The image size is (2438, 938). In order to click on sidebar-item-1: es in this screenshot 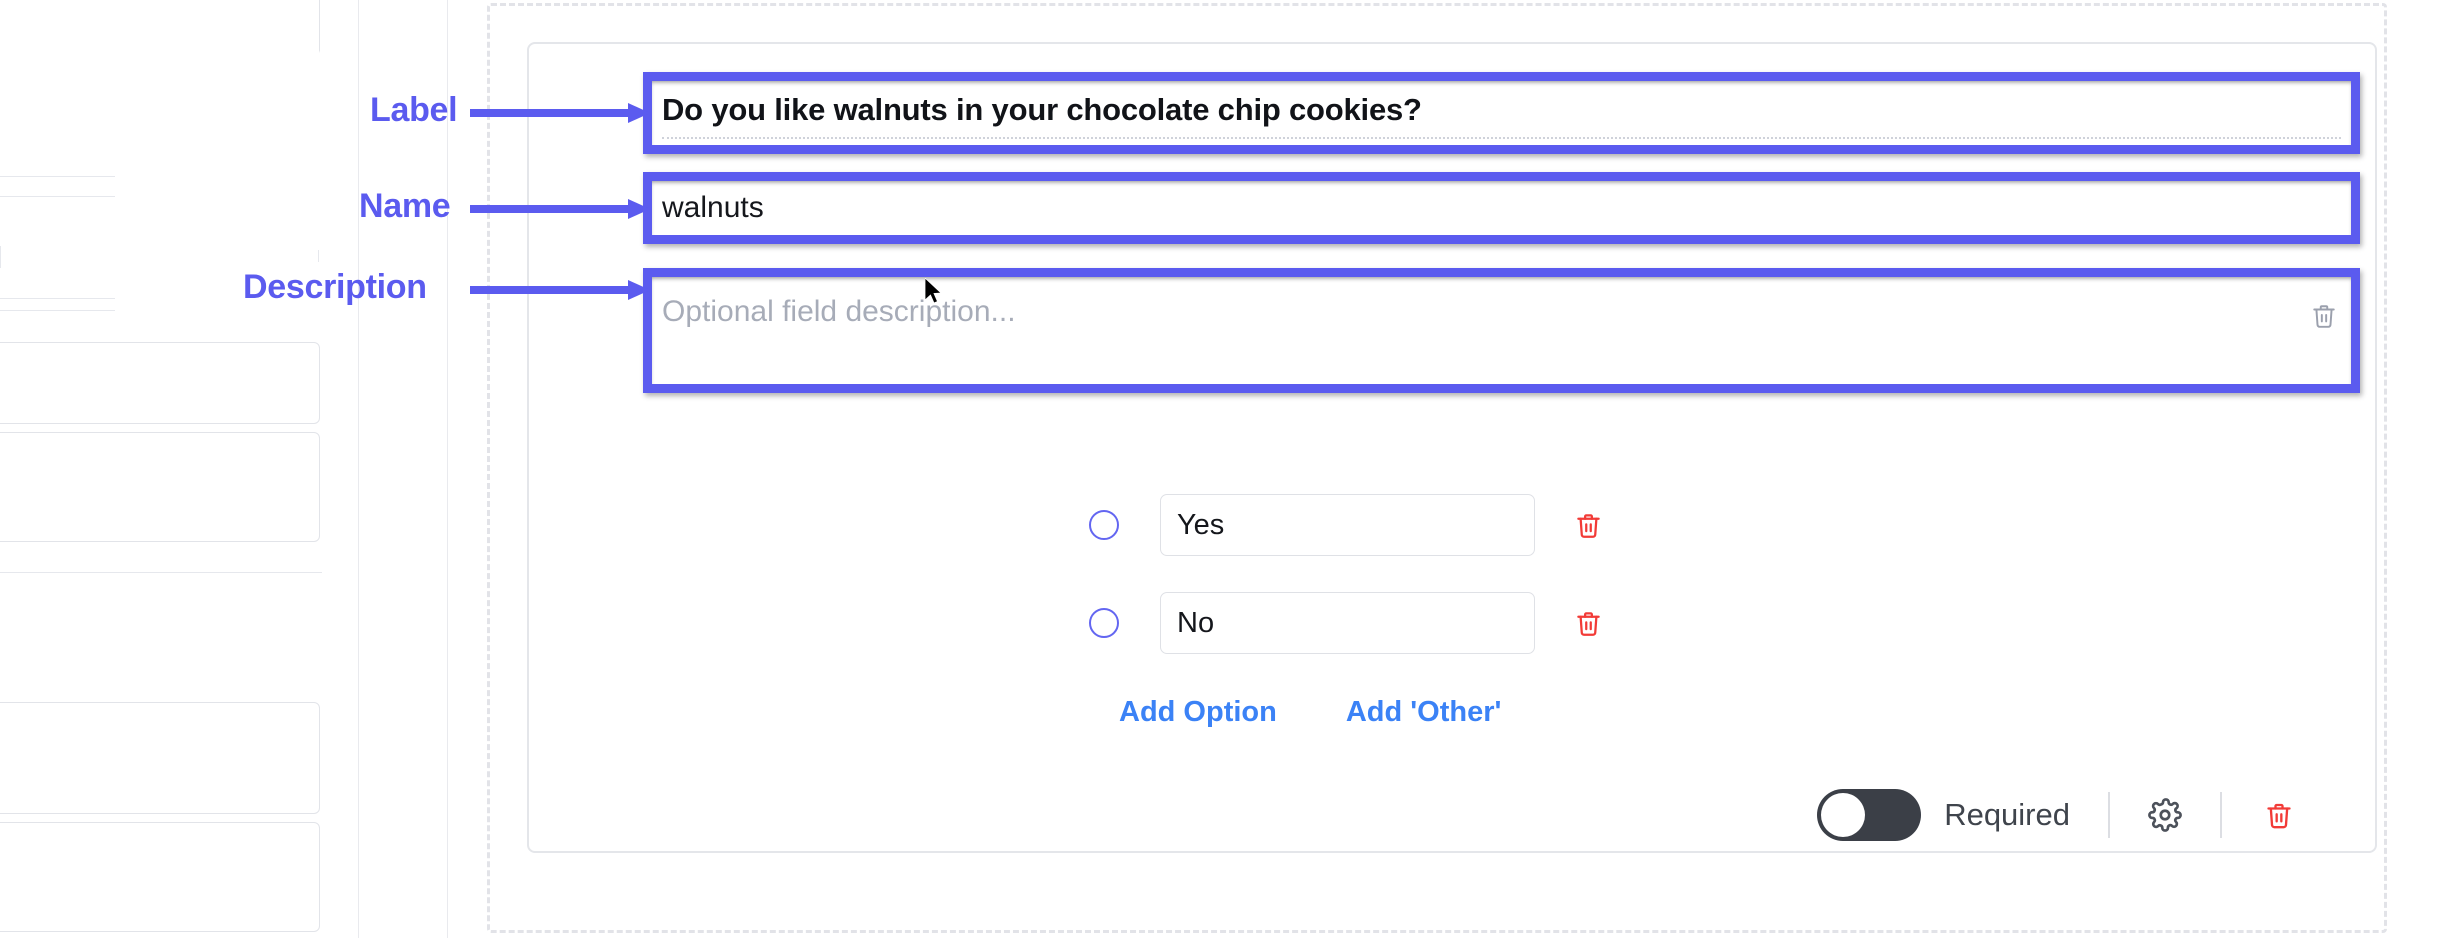, I will do `click(160, 108)`.